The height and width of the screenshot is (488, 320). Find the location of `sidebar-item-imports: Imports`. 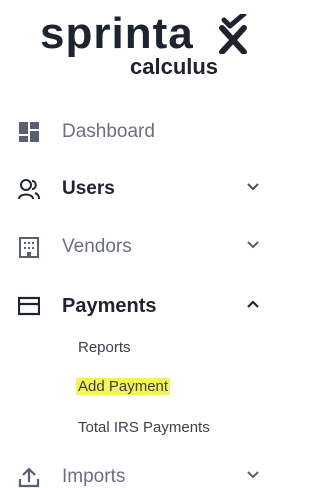

sidebar-item-imports: Imports is located at coordinates (132, 472).